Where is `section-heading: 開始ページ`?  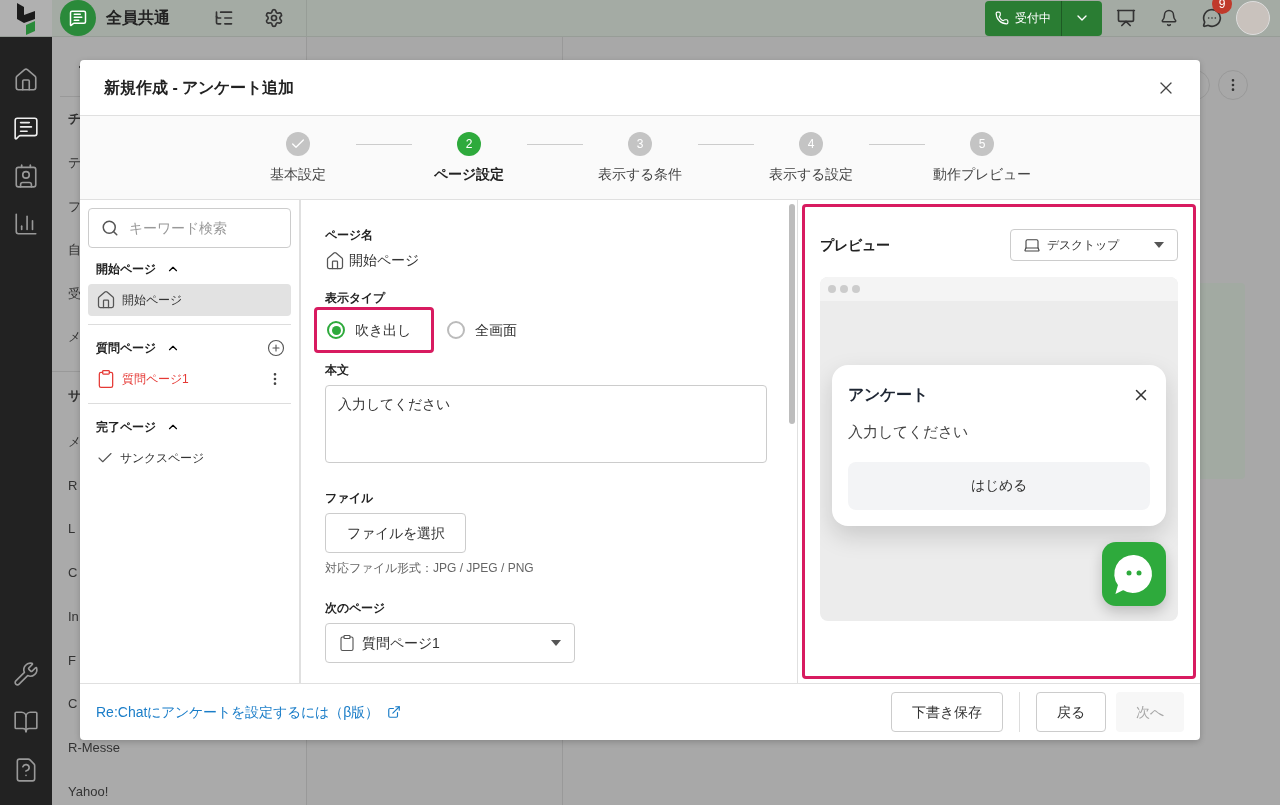 section-heading: 開始ページ is located at coordinates (126, 269).